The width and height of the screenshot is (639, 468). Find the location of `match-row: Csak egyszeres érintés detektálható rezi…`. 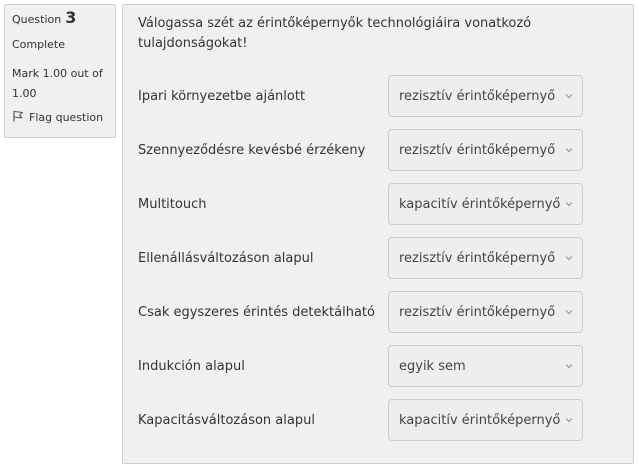

match-row: Csak egyszeres érintés detektálható rezi… is located at coordinates (360, 312).